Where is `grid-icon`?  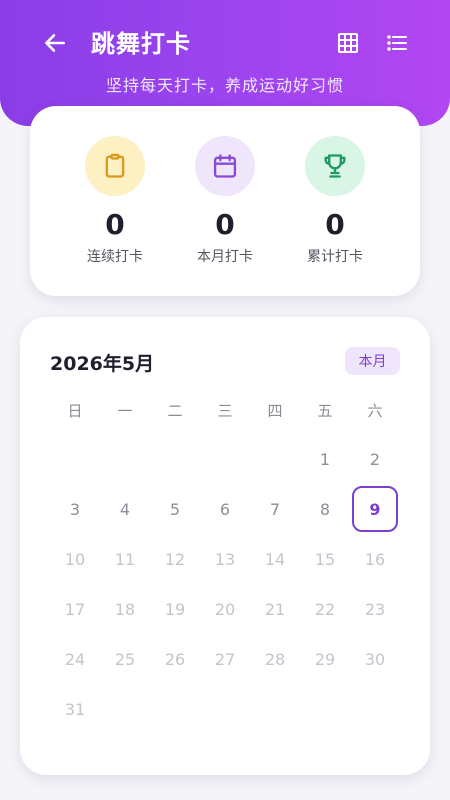
grid-icon is located at coordinates (348, 43).